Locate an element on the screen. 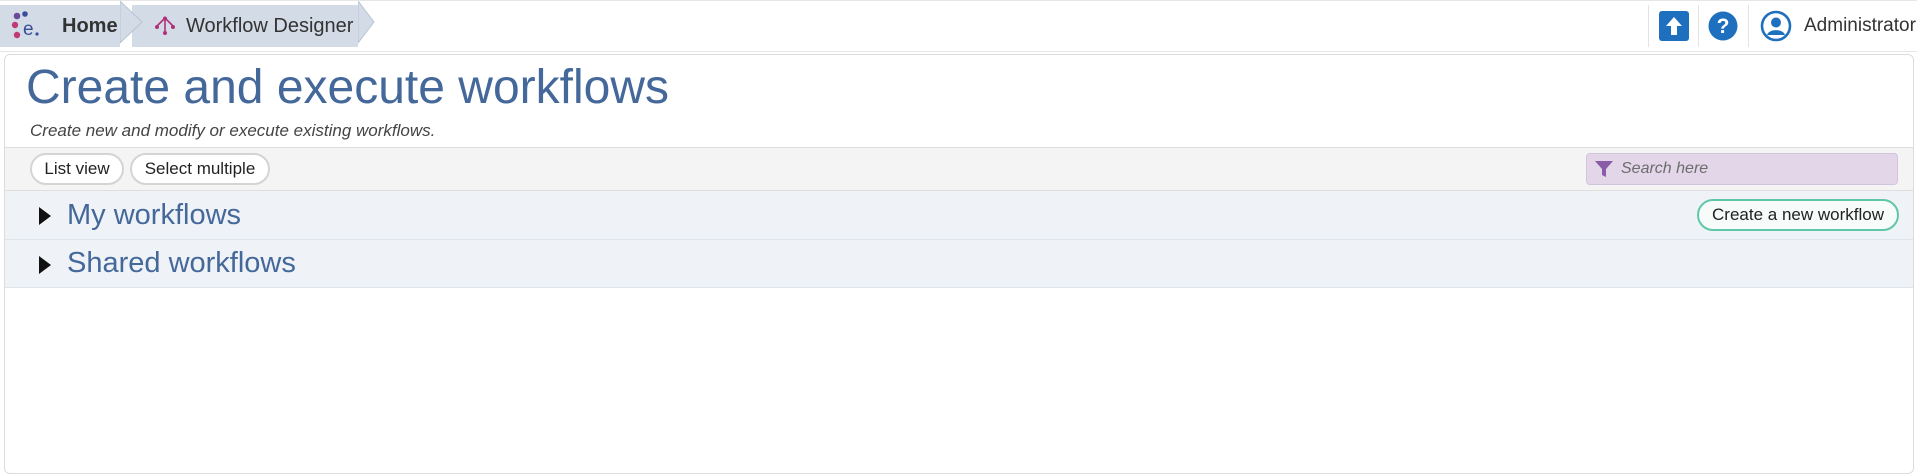 The width and height of the screenshot is (1917, 474). user-name: Administrator is located at coordinates (1860, 25).